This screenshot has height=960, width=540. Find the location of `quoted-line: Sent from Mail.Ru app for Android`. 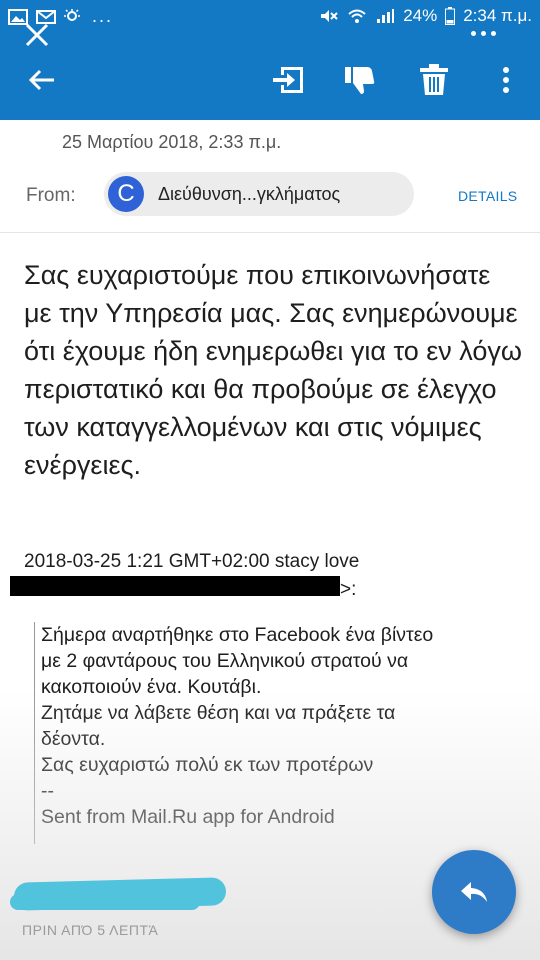

quoted-line: Sent from Mail.Ru app for Android is located at coordinates (188, 817).